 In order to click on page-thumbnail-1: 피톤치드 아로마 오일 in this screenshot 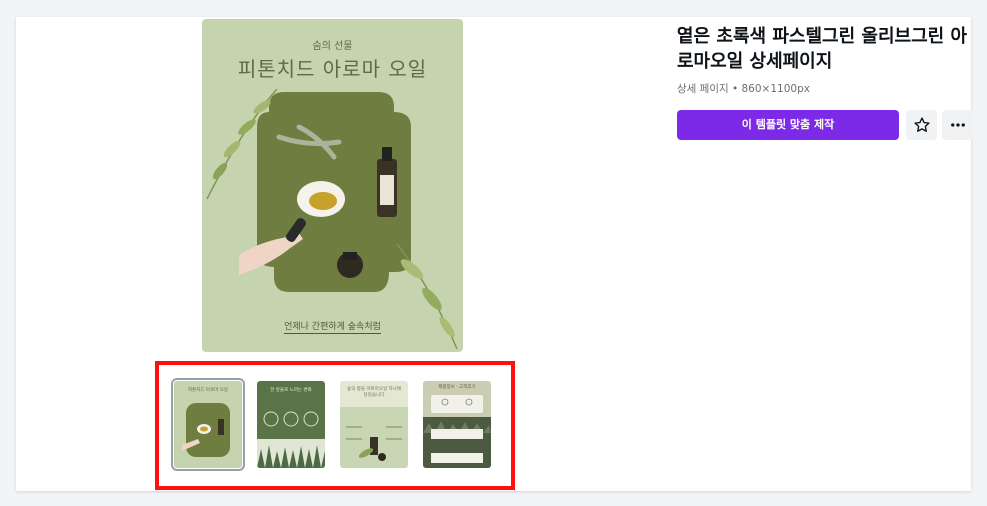, I will do `click(208, 424)`.